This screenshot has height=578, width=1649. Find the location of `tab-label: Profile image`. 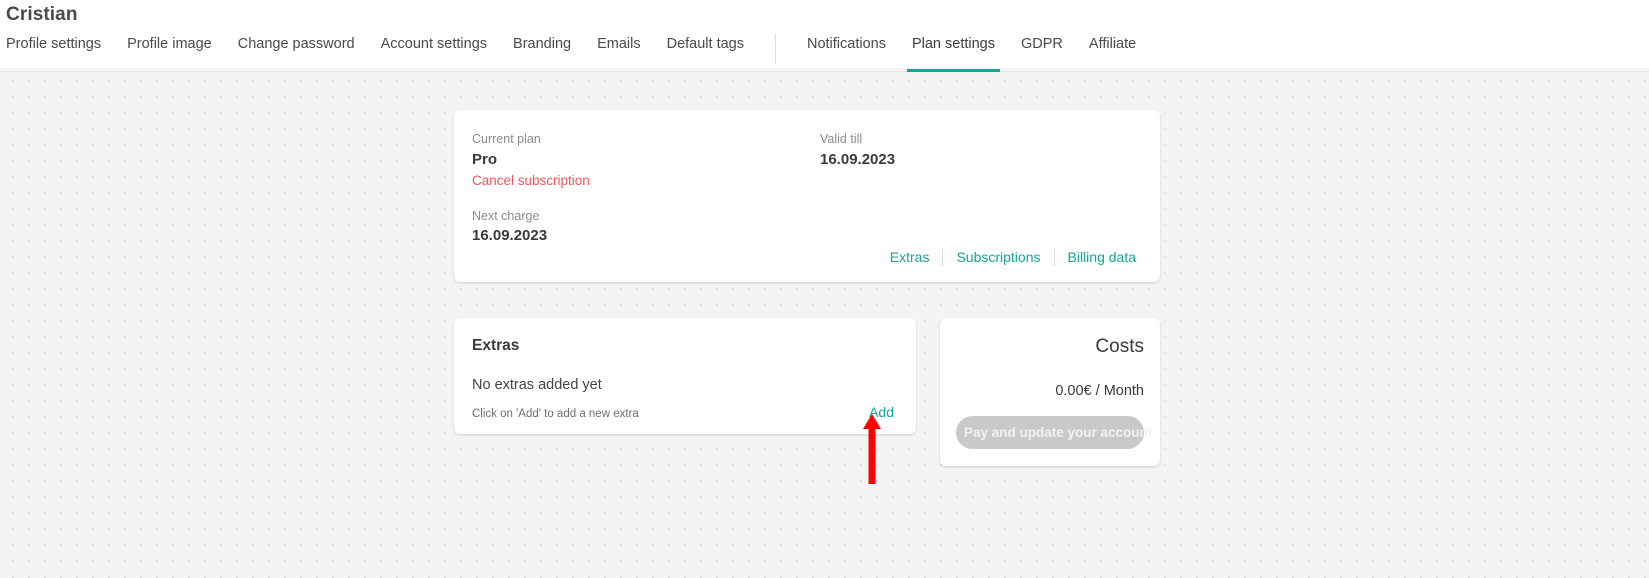

tab-label: Profile image is located at coordinates (169, 44).